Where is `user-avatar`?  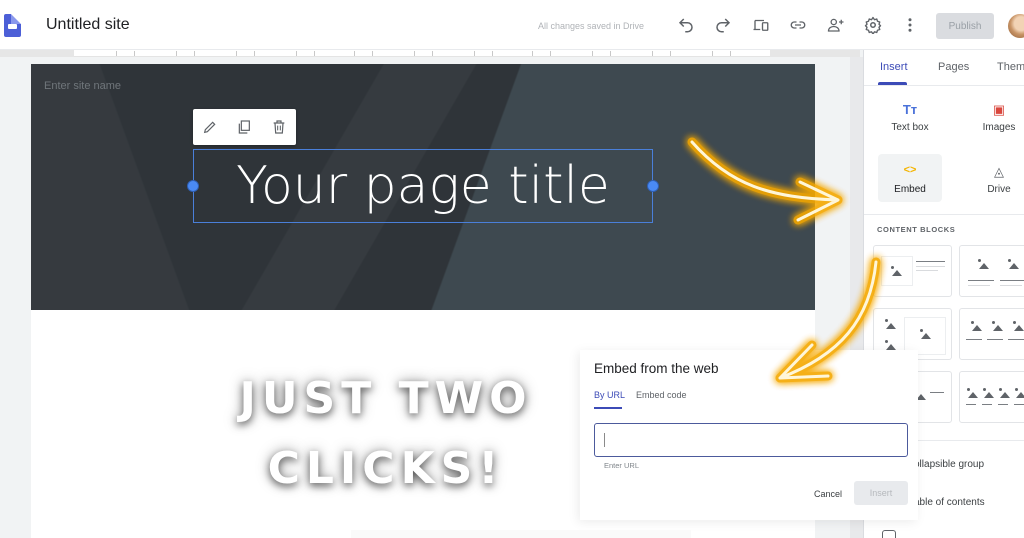 user-avatar is located at coordinates (1016, 26).